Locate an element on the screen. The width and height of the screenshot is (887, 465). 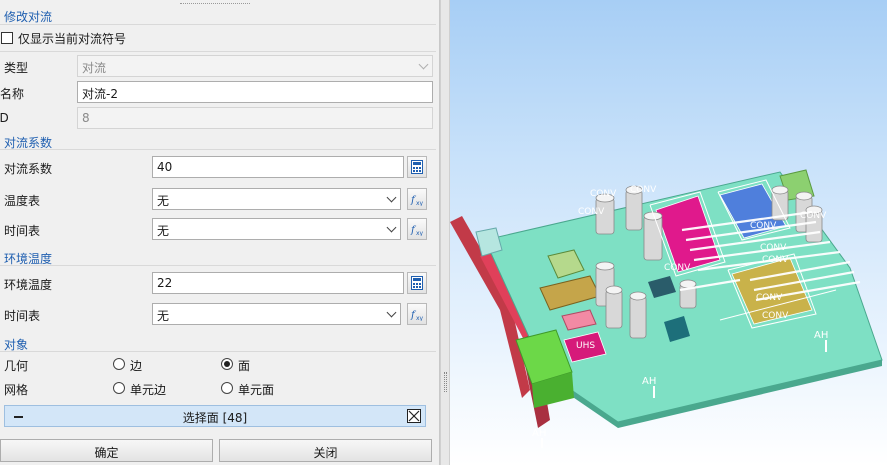
mesh-face-label: 单元面 is located at coordinates (256, 390).